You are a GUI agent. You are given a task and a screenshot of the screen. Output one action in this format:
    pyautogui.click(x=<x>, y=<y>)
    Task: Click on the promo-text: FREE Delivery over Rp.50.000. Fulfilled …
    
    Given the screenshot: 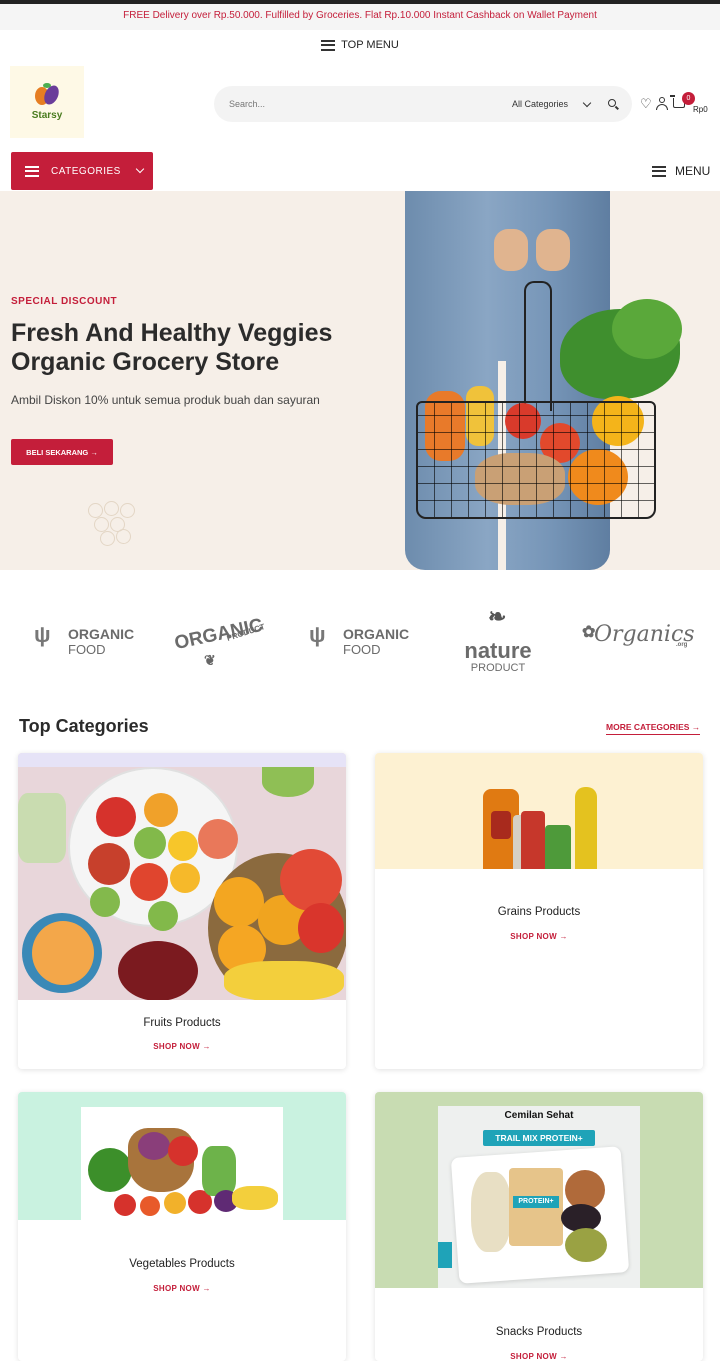 What is the action you would take?
    pyautogui.click(x=360, y=15)
    